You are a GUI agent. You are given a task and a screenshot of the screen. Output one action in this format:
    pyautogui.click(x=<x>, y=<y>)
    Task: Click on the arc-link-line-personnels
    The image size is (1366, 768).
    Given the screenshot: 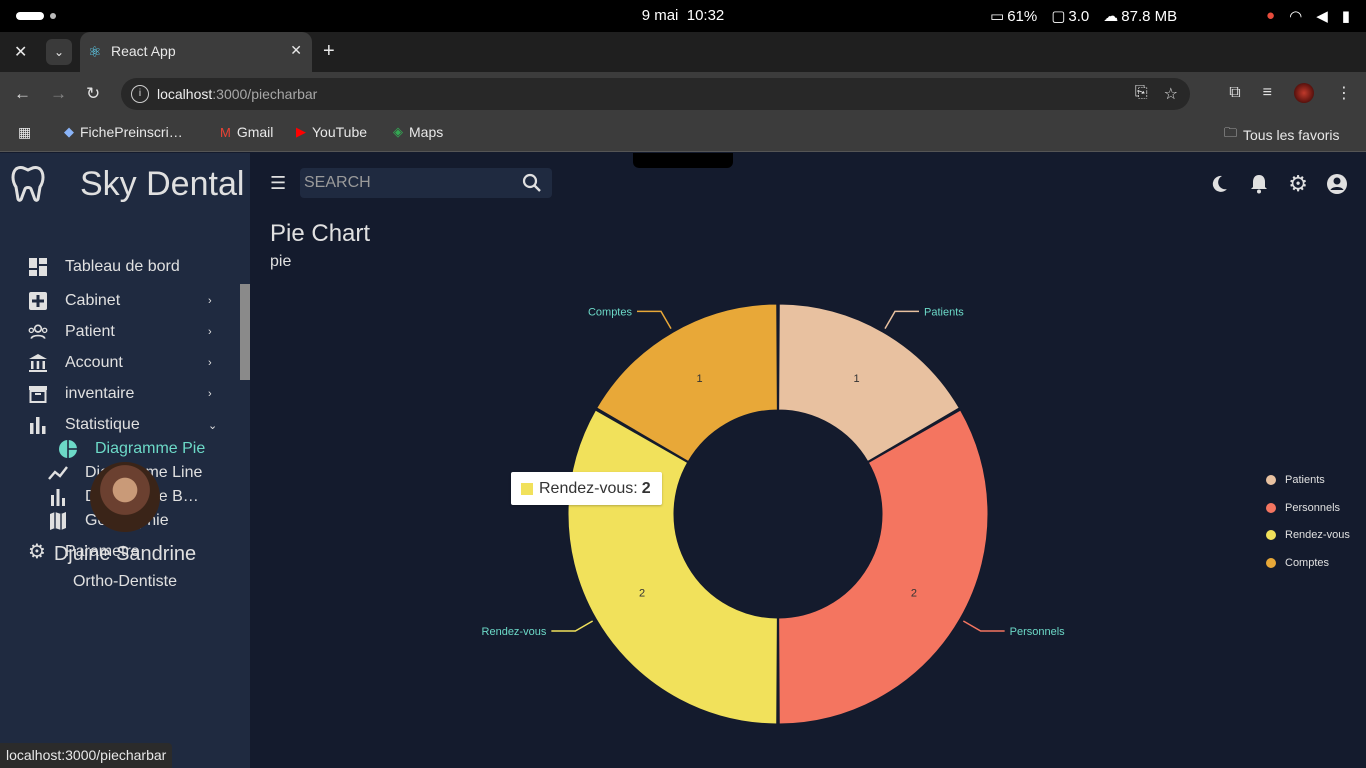 What is the action you would take?
    pyautogui.click(x=983, y=626)
    